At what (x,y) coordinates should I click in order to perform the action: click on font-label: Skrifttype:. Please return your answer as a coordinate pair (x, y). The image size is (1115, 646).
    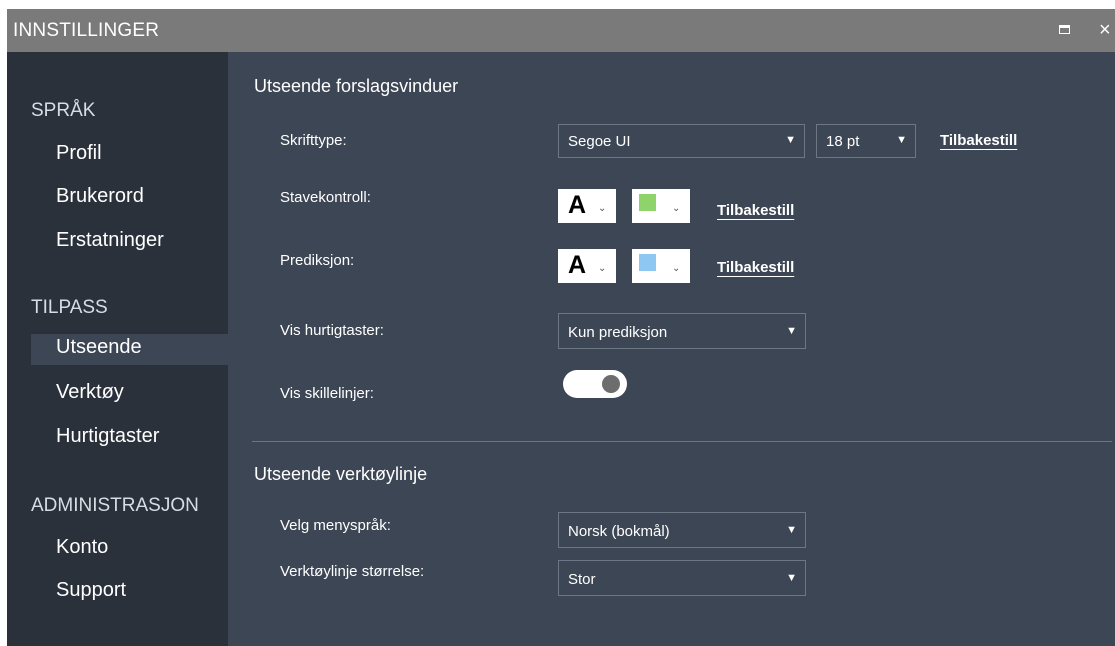
    Looking at the image, I should click on (313, 140).